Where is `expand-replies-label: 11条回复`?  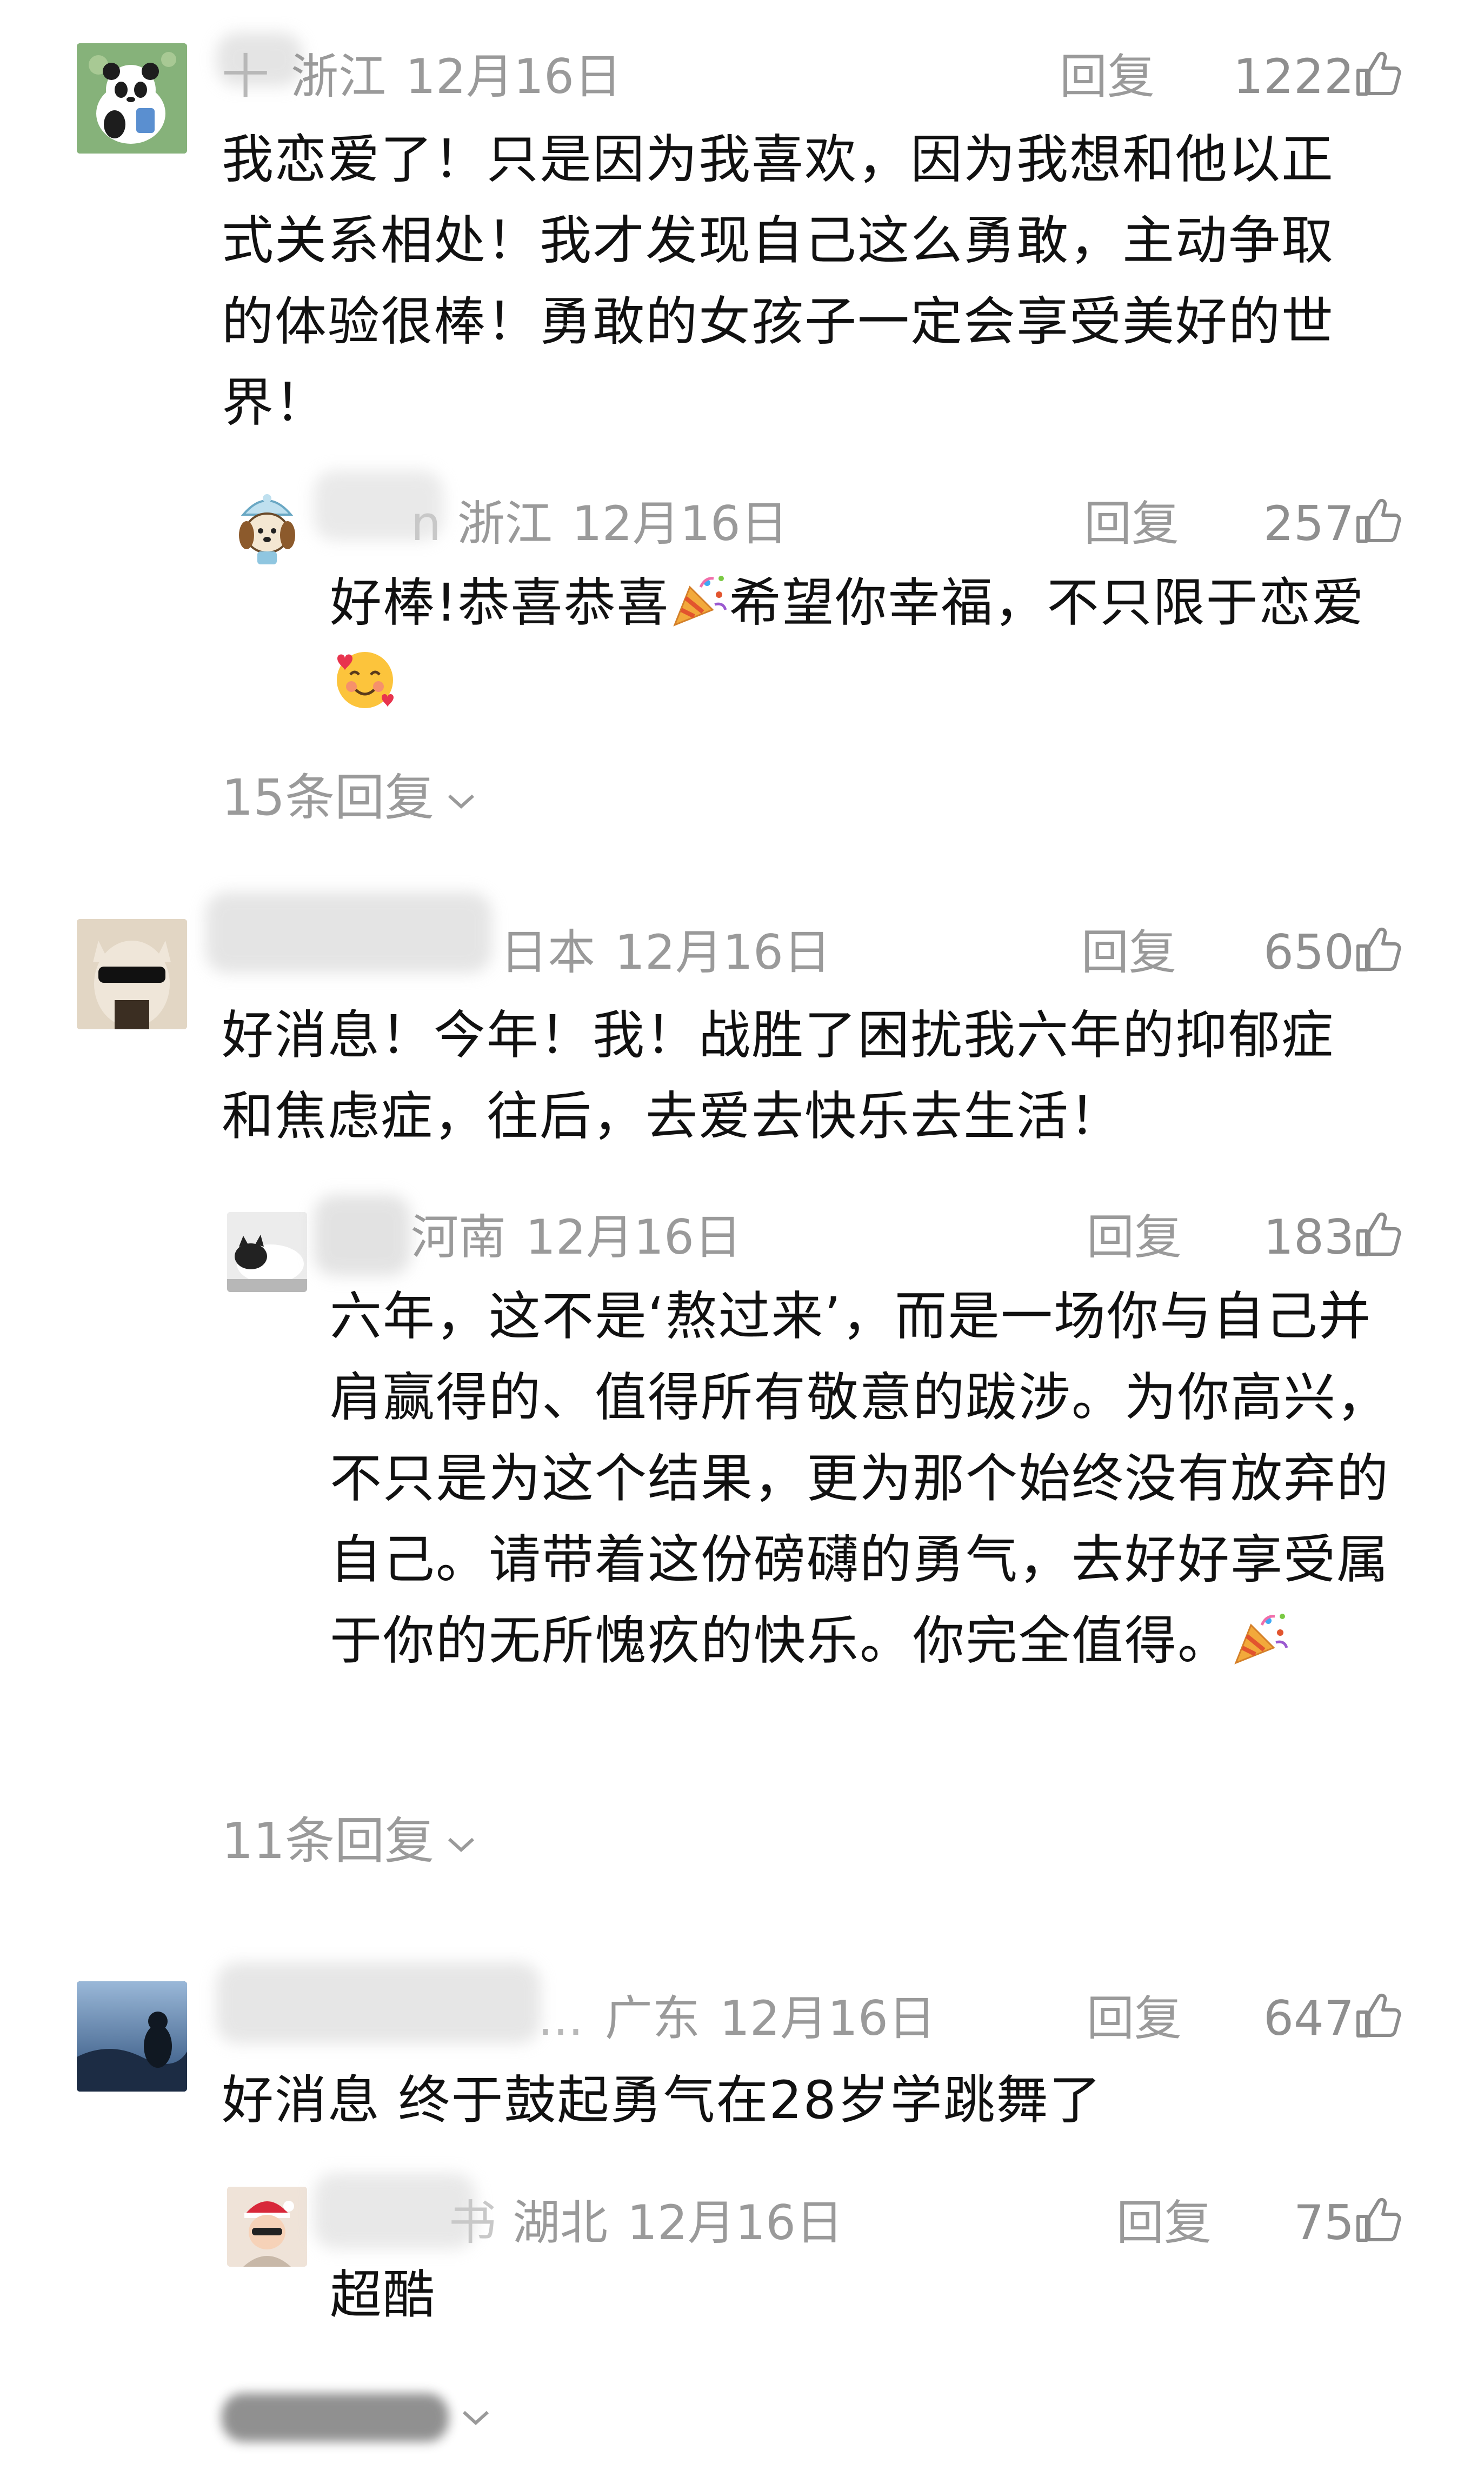 expand-replies-label: 11条回复 is located at coordinates (329, 1841).